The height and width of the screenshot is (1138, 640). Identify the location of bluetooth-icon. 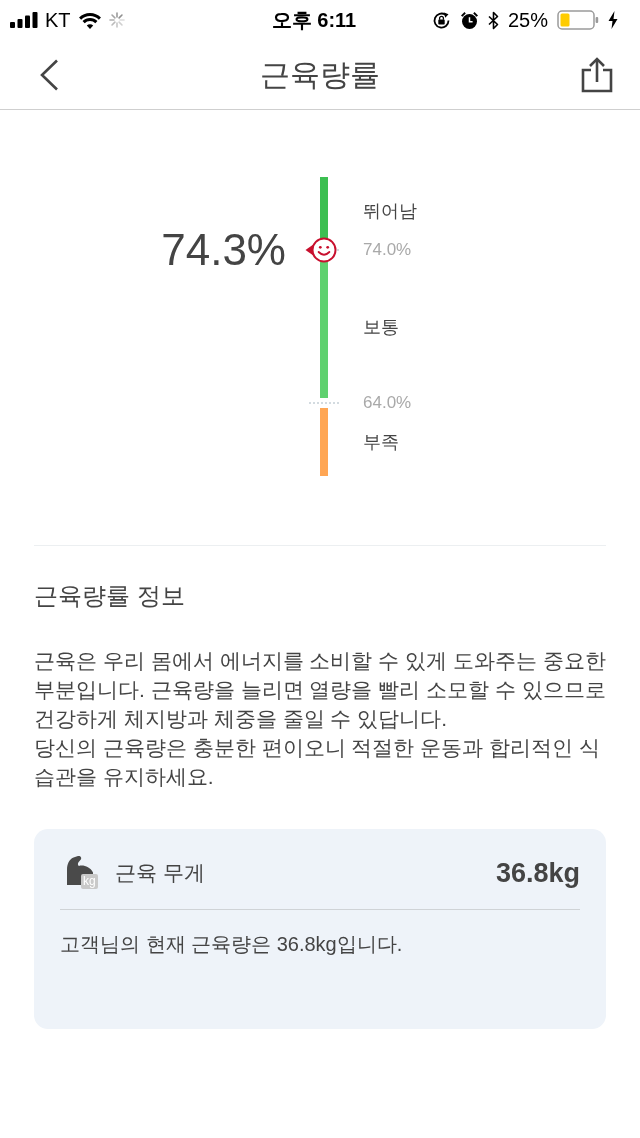
(493, 20).